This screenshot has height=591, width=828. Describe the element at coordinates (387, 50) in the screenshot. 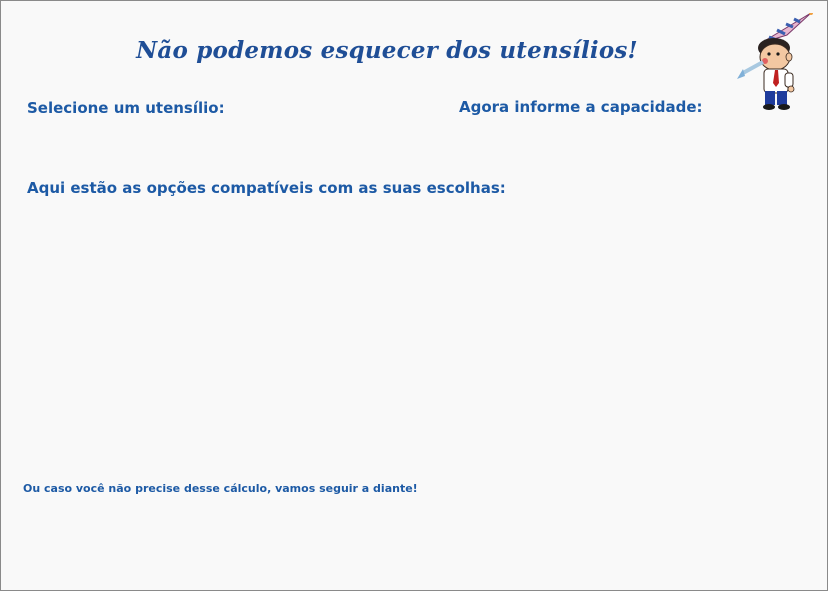

I see `page-title: Não podemos esquecer dos utensílios!` at that location.